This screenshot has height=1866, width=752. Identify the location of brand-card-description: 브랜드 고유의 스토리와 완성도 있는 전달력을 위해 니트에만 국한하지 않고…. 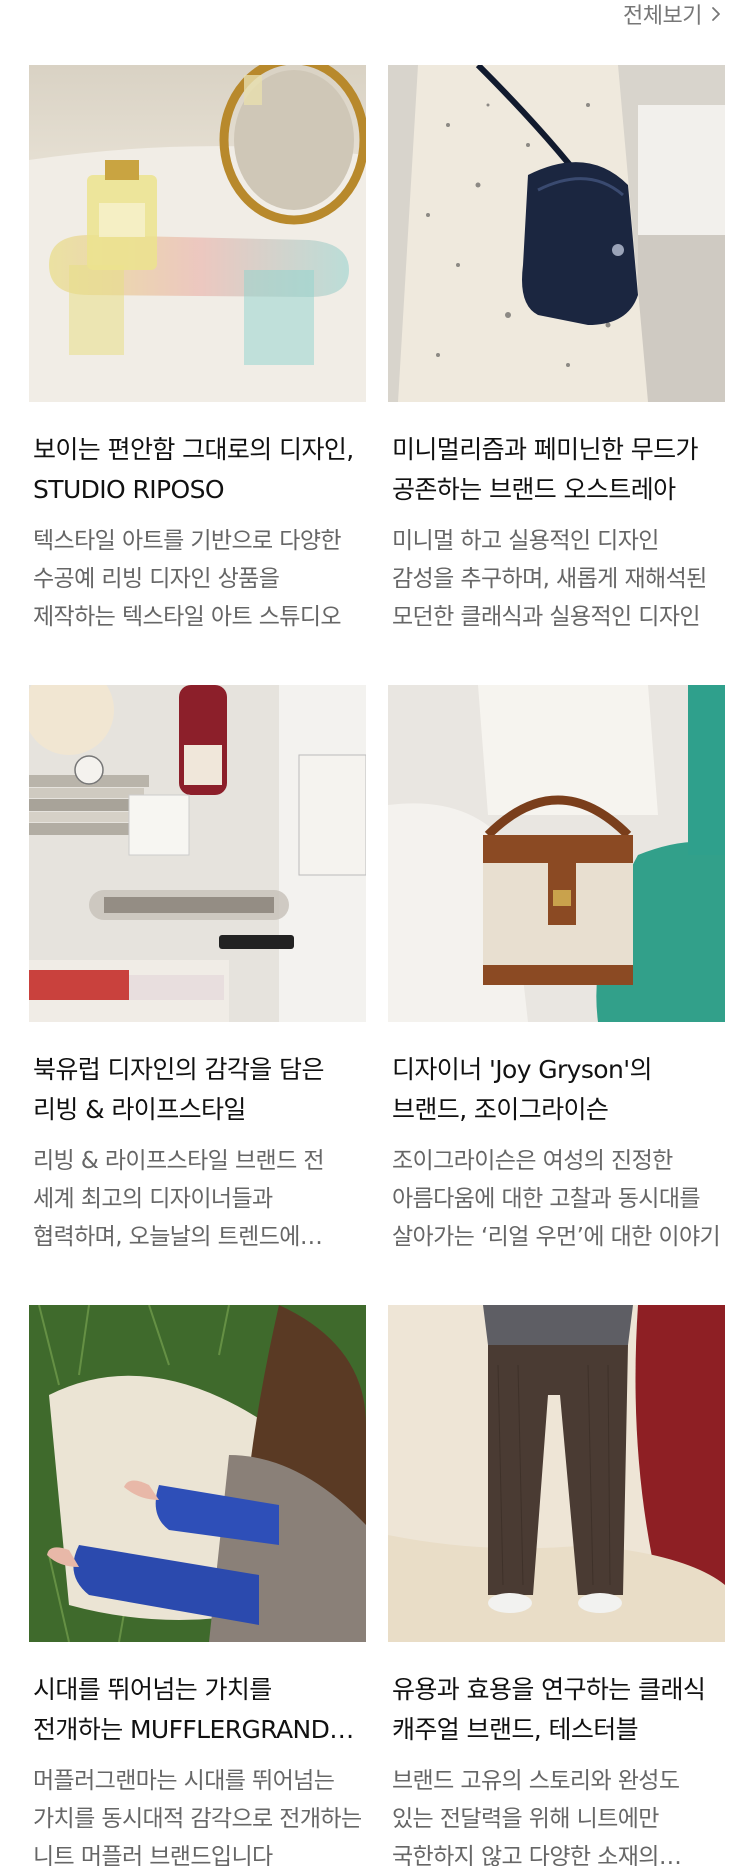
(536, 1817).